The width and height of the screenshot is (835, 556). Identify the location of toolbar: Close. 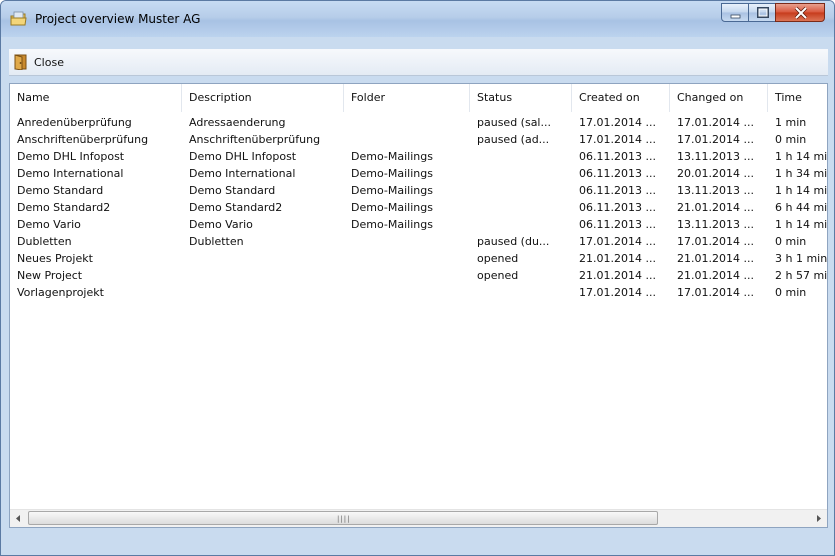
(418, 62).